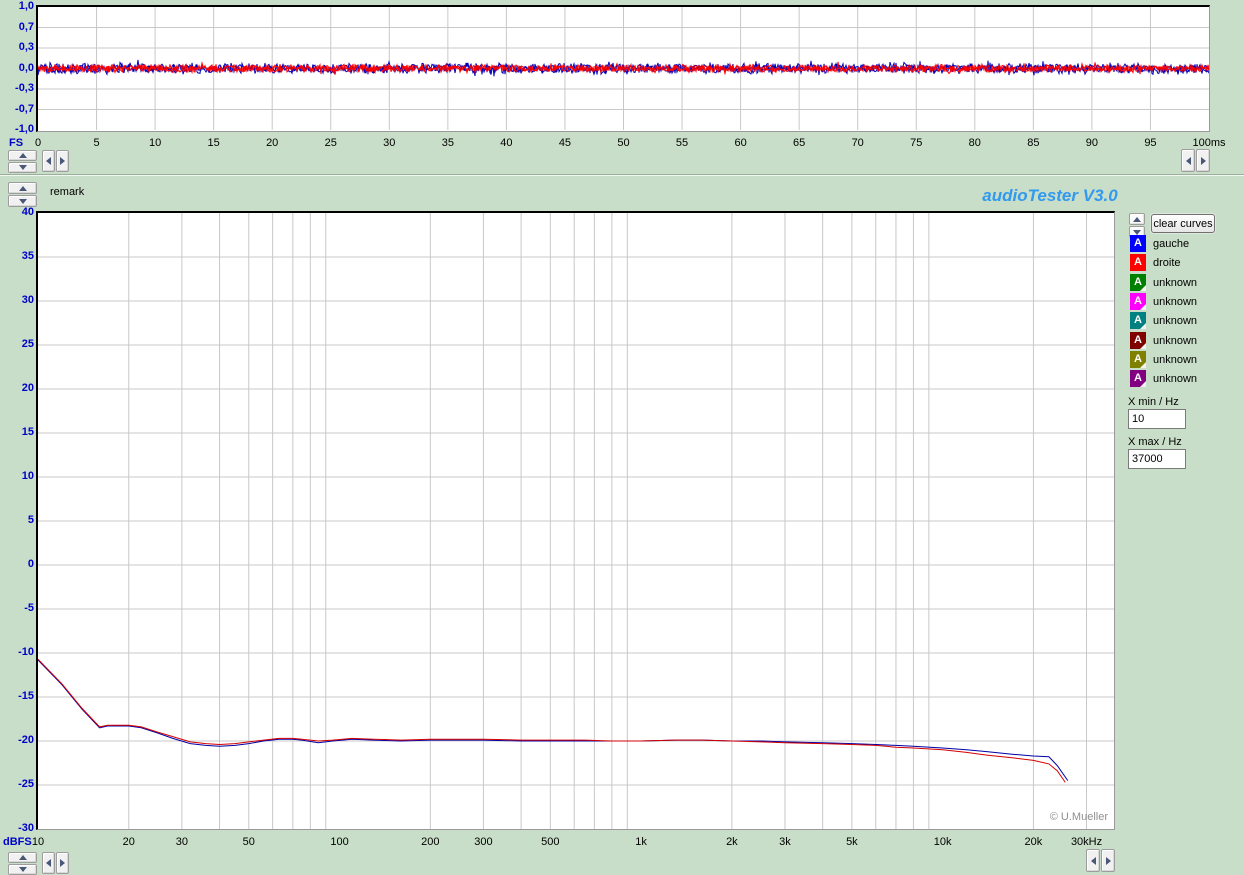 Image resolution: width=1244 pixels, height=875 pixels. Describe the element at coordinates (1167, 262) in the screenshot. I see `legend-item-label: droite` at that location.